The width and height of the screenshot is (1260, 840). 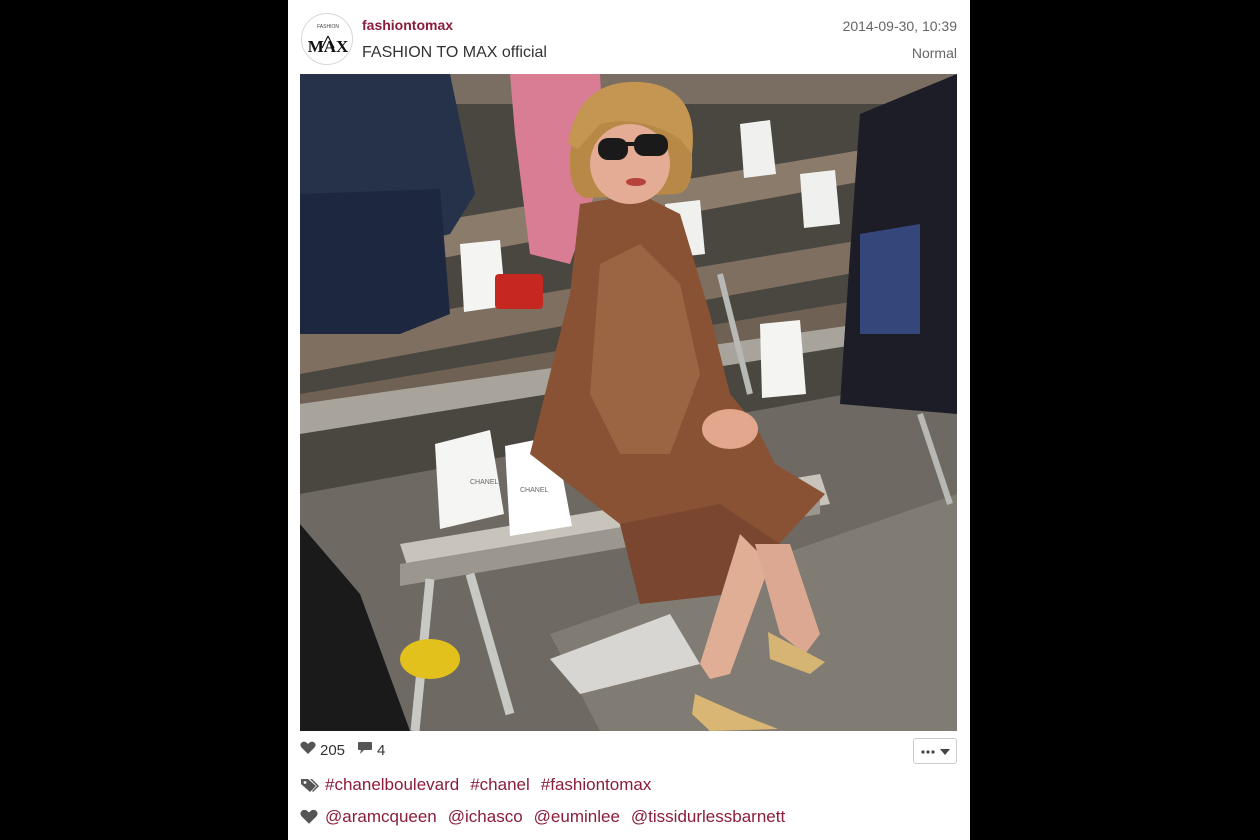 I want to click on tag-icon, so click(x=310, y=785).